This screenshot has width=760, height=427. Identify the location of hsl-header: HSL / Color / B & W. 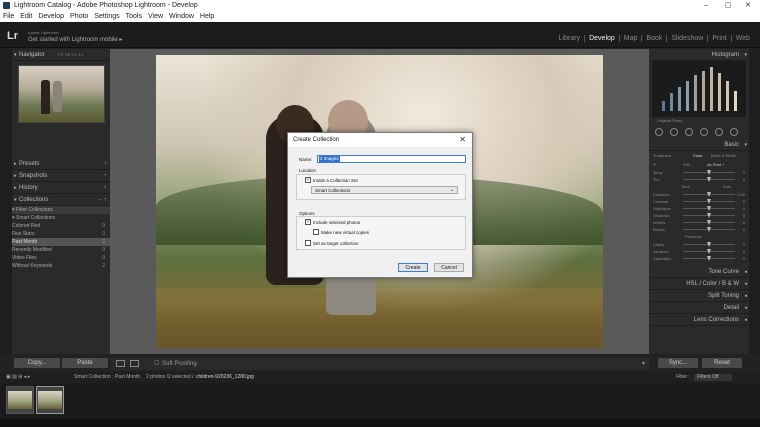
(699, 284).